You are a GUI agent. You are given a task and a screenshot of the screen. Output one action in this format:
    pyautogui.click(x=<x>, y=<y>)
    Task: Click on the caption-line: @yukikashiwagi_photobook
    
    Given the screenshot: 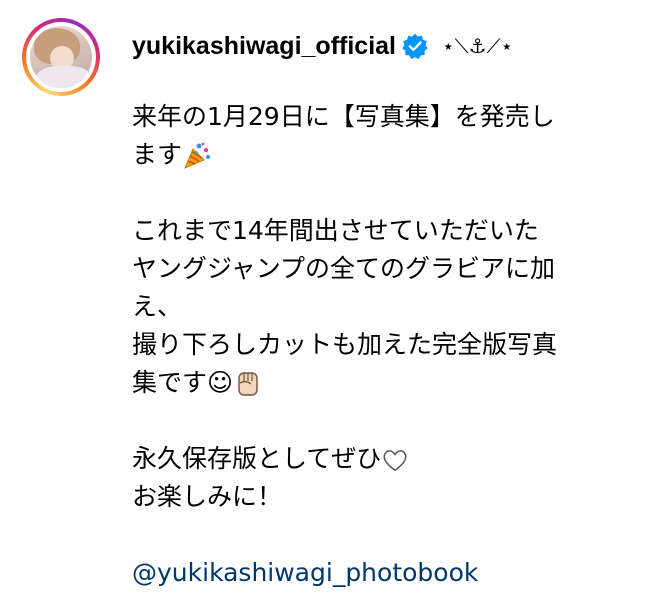 What is the action you would take?
    pyautogui.click(x=382, y=573)
    